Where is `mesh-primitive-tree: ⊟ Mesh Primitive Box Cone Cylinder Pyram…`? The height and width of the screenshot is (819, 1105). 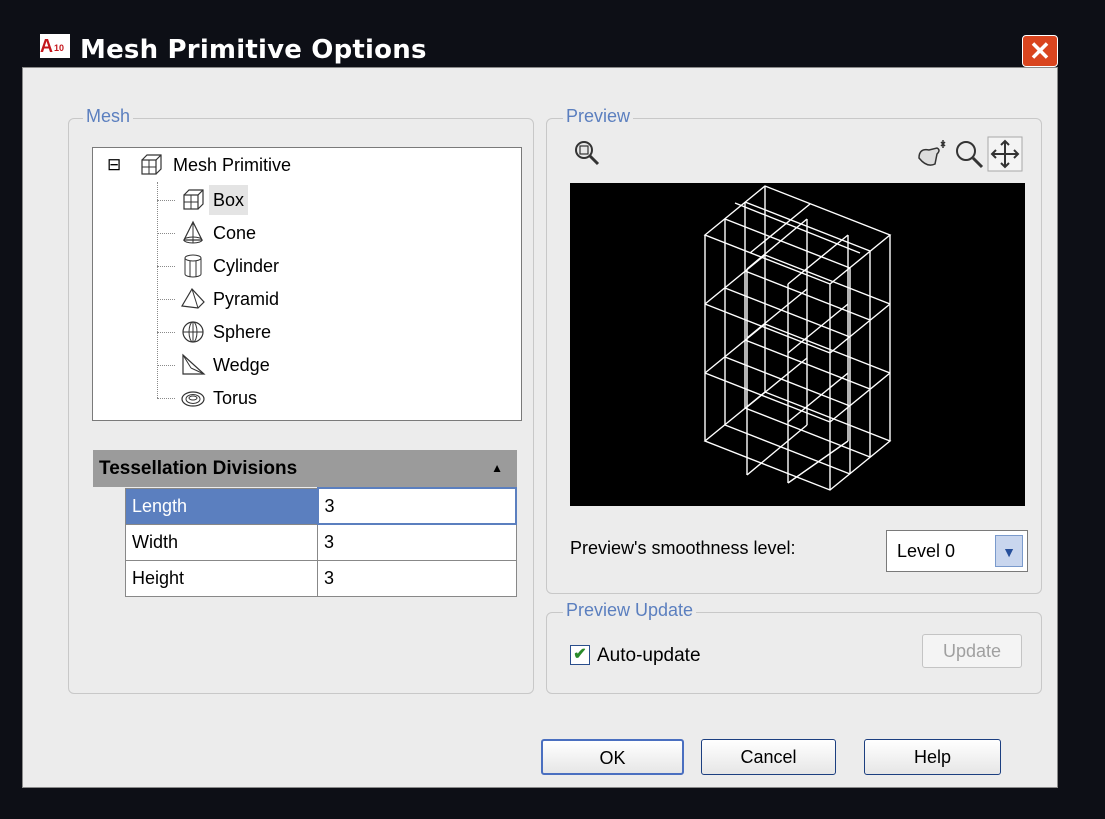 mesh-primitive-tree: ⊟ Mesh Primitive Box Cone Cylinder Pyram… is located at coordinates (307, 284).